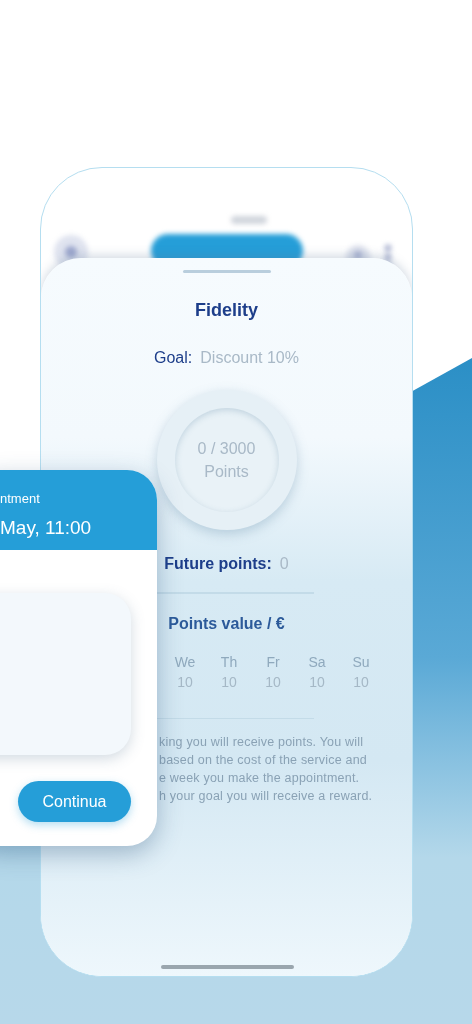  I want to click on day-label: We, so click(185, 662).